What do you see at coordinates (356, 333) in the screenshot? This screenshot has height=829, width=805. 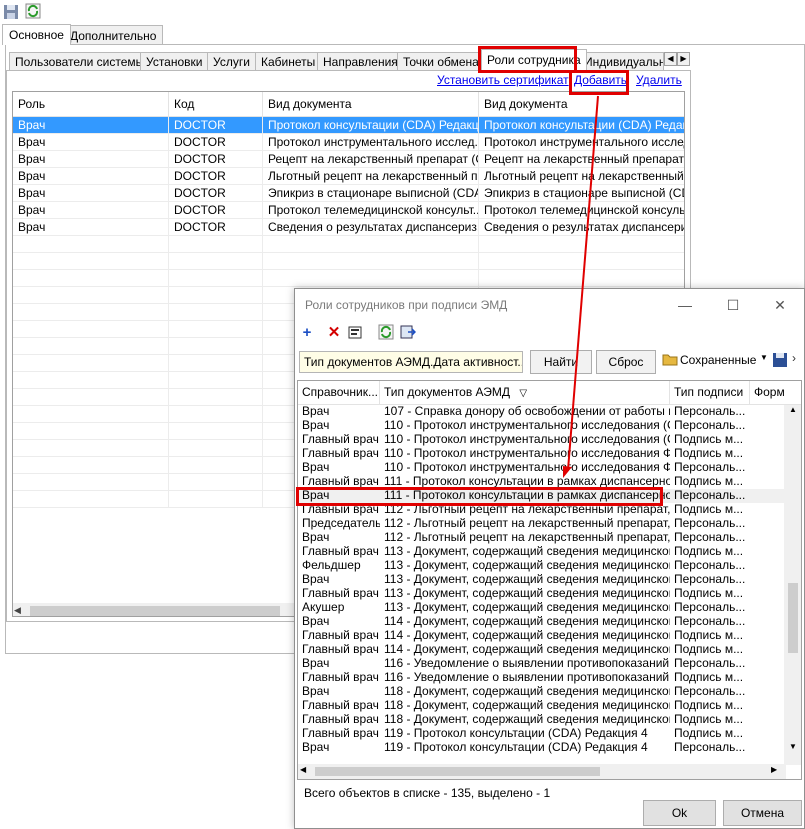 I see `properties-icon` at bounding box center [356, 333].